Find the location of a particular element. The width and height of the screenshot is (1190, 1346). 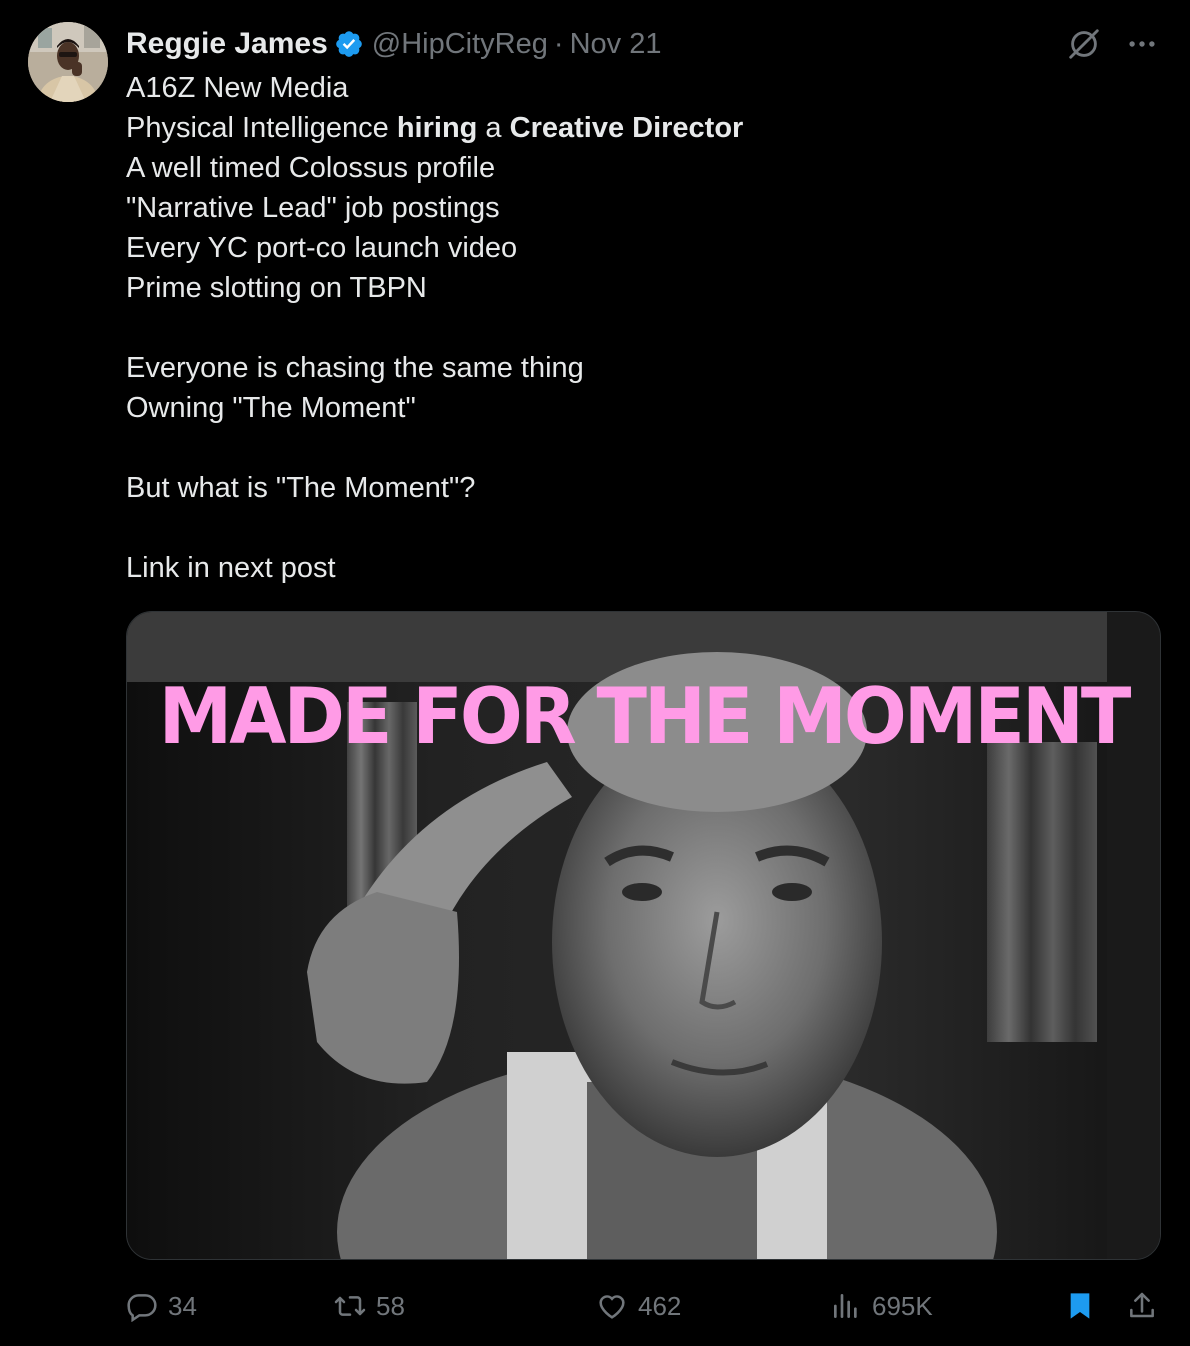

author-handle: @HipCityReg is located at coordinates (460, 44).